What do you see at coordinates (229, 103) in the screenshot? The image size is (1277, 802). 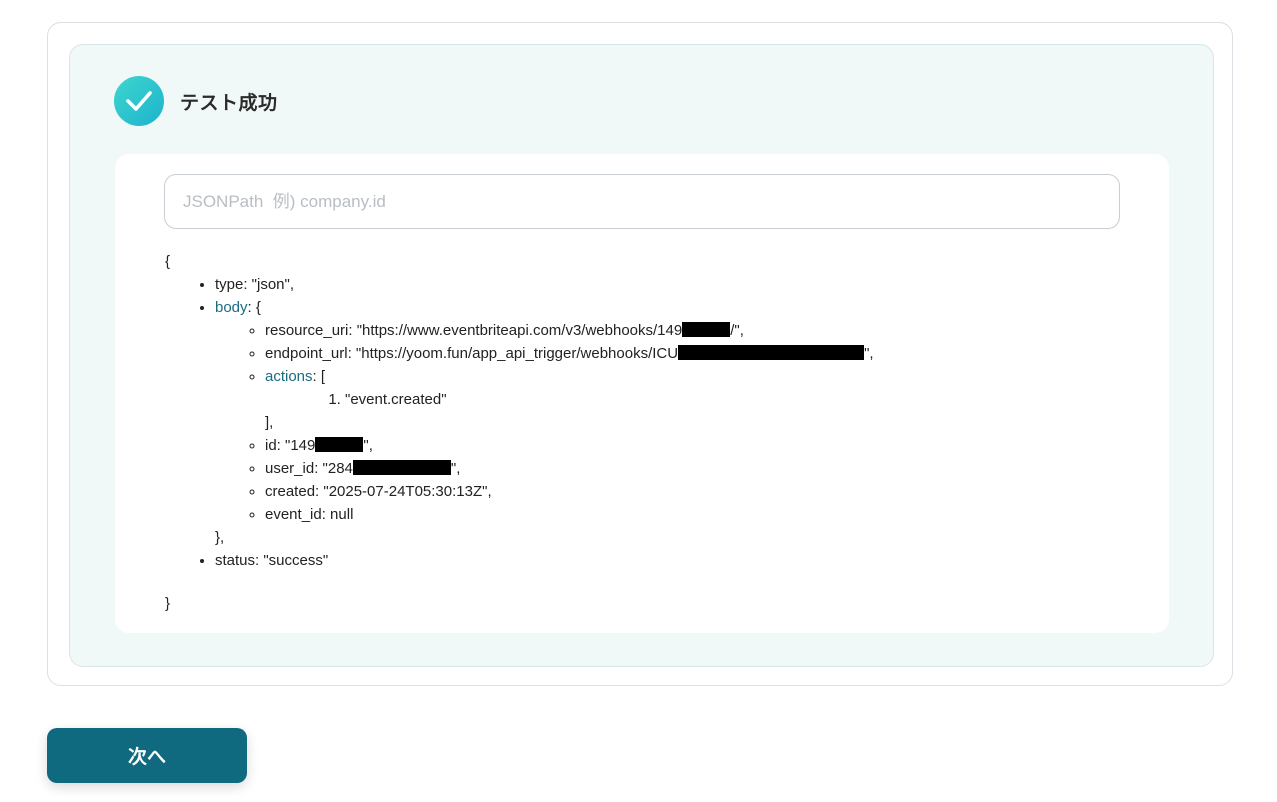 I see `success-title: テスト成功` at bounding box center [229, 103].